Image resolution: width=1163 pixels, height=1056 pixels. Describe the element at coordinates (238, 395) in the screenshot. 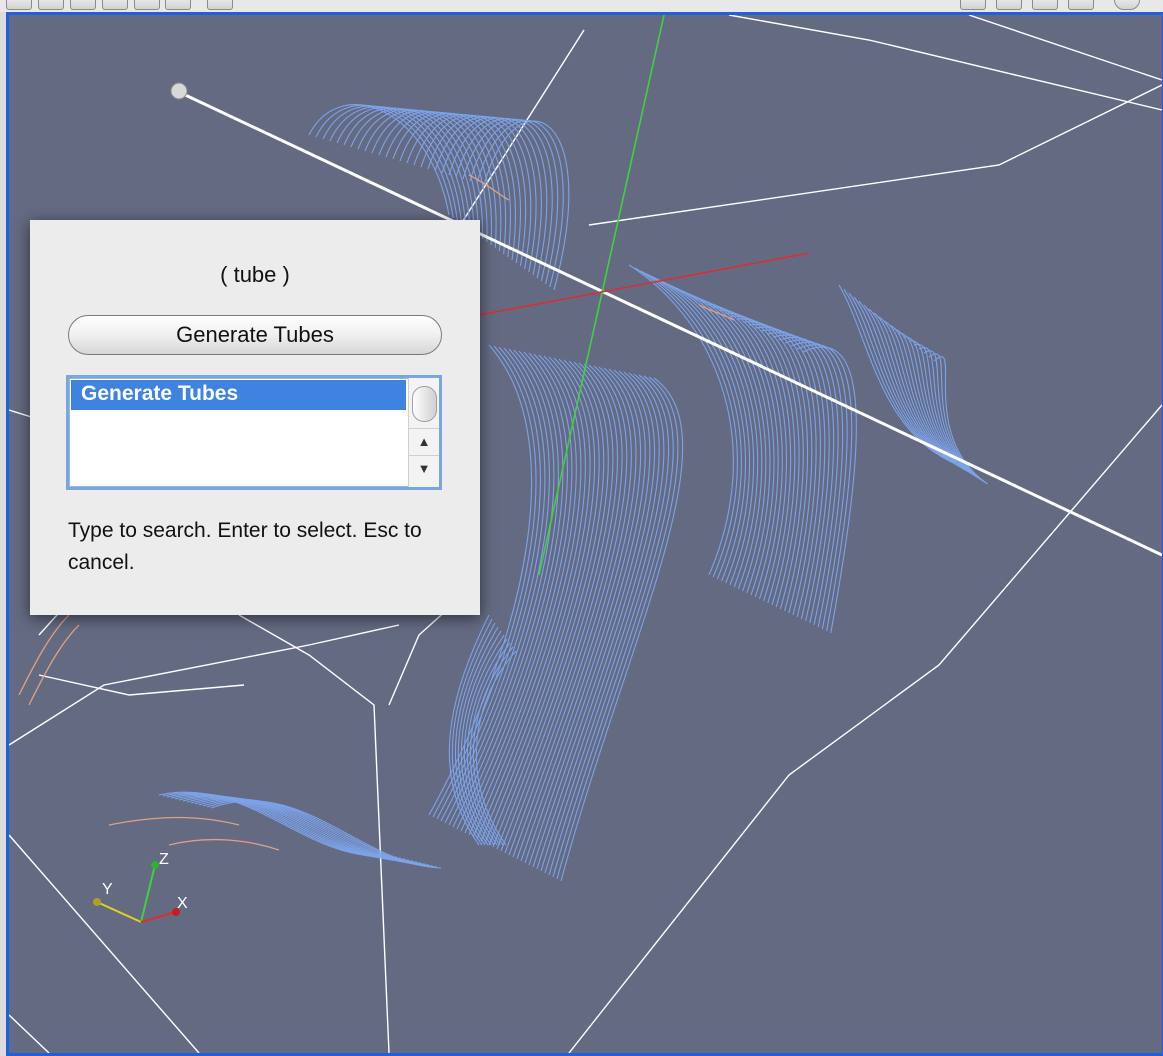

I see `list-item: Generate Tubes` at that location.